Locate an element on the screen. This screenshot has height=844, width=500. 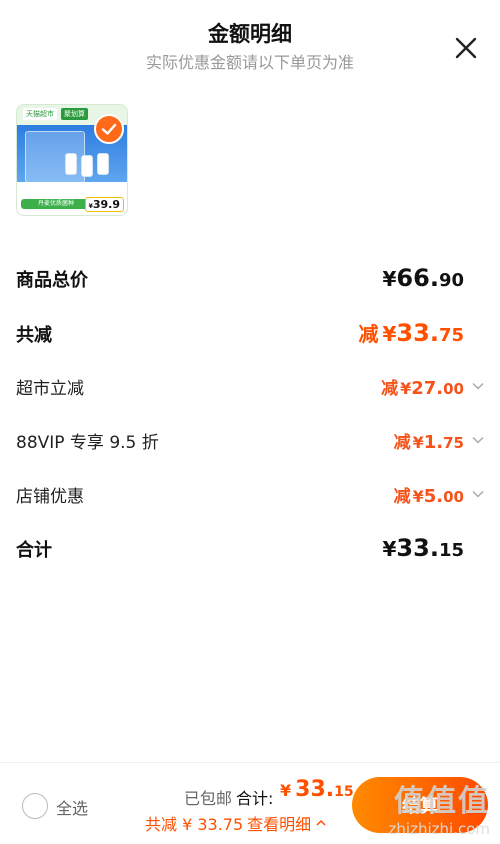
free-shipping-label: 已包邮 is located at coordinates (208, 798).